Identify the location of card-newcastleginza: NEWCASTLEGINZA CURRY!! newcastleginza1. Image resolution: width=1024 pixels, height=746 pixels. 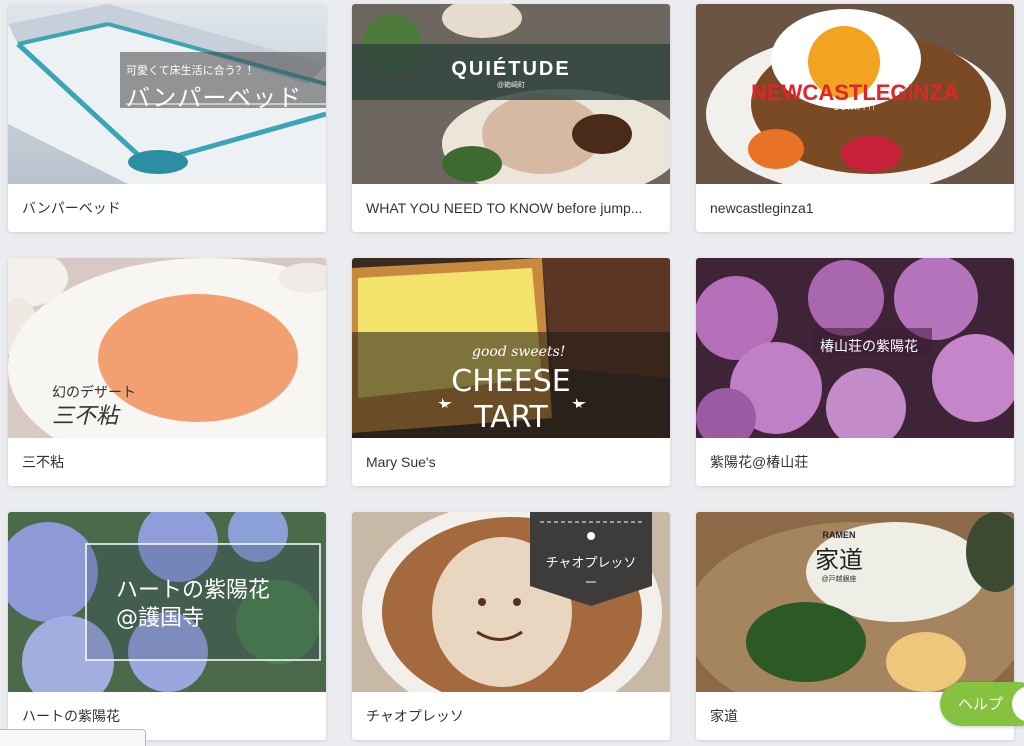
(855, 118).